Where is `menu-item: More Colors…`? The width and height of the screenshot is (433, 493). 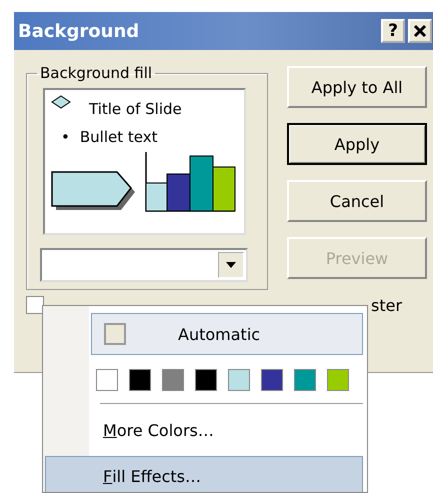 menu-item: More Colors… is located at coordinates (204, 430).